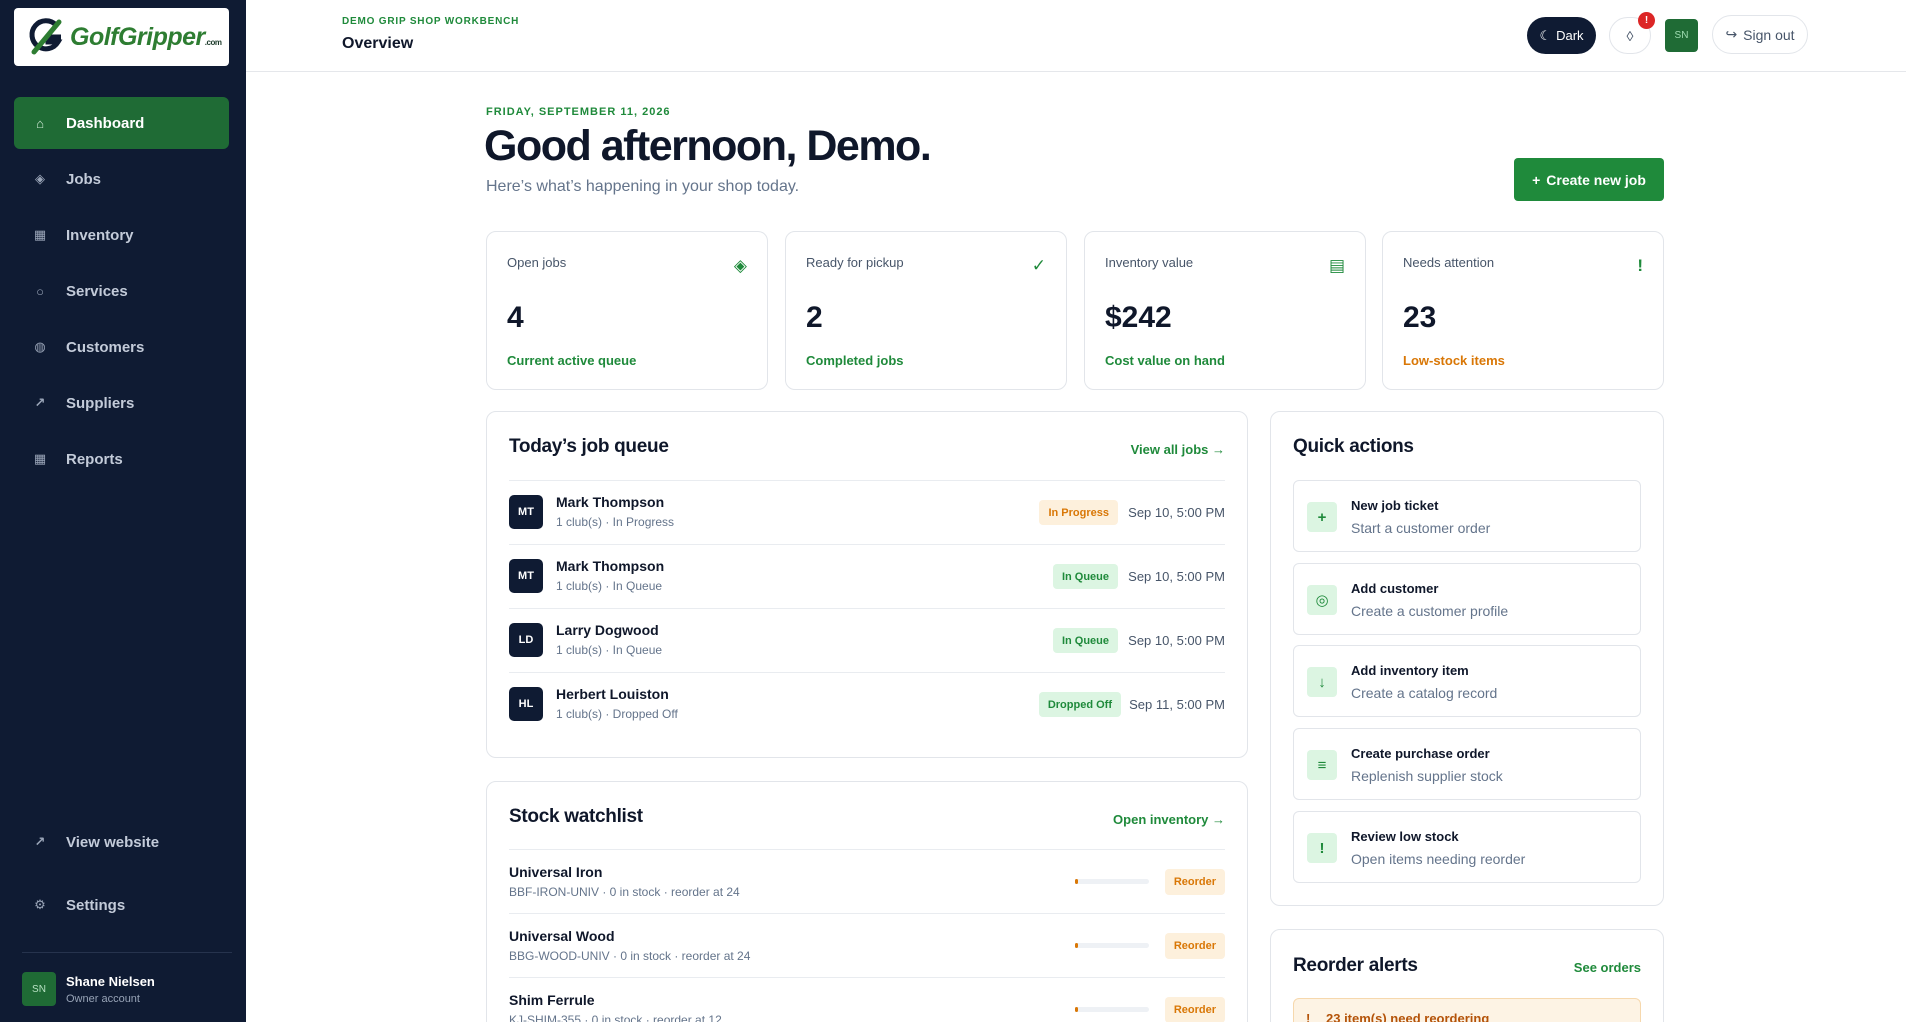 The image size is (1906, 1022). Describe the element at coordinates (556, 872) in the screenshot. I see `item-name: Universal Iron` at that location.